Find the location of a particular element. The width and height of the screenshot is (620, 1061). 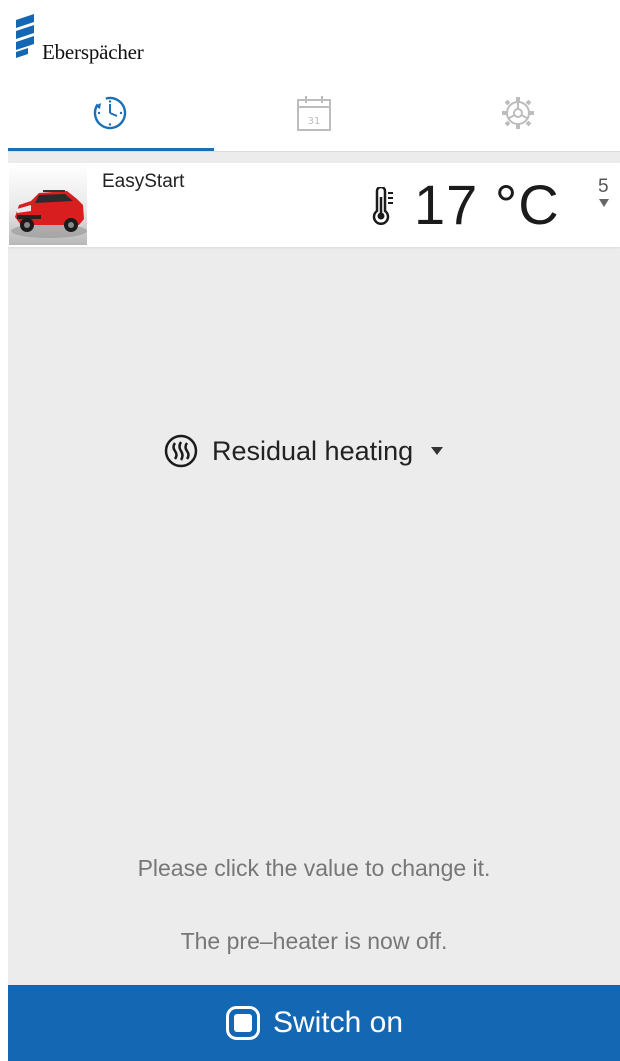

calendar-icon: 31 is located at coordinates (314, 113).